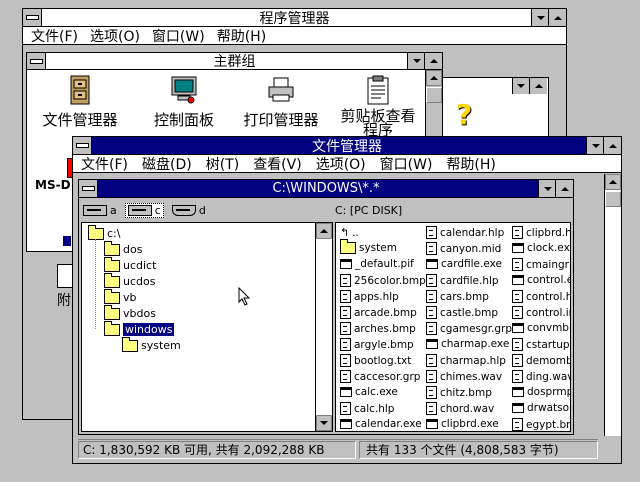  I want to click on drive-d: d, so click(188, 210).